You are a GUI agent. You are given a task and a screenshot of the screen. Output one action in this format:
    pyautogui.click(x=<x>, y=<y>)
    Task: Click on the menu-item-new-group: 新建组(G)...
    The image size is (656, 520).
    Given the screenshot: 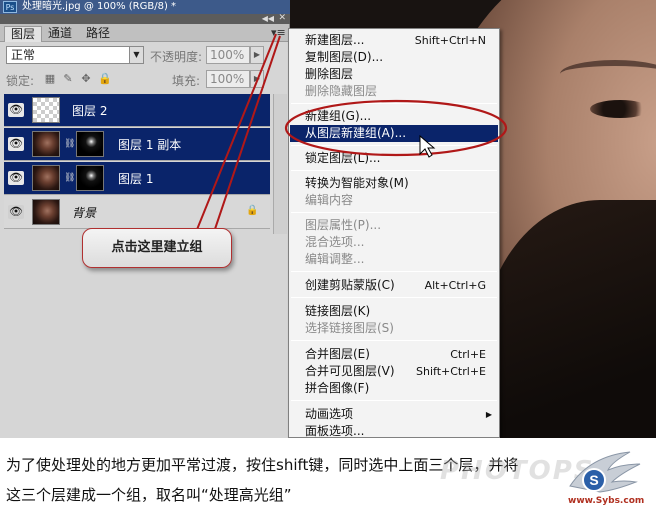 What is the action you would take?
    pyautogui.click(x=394, y=116)
    